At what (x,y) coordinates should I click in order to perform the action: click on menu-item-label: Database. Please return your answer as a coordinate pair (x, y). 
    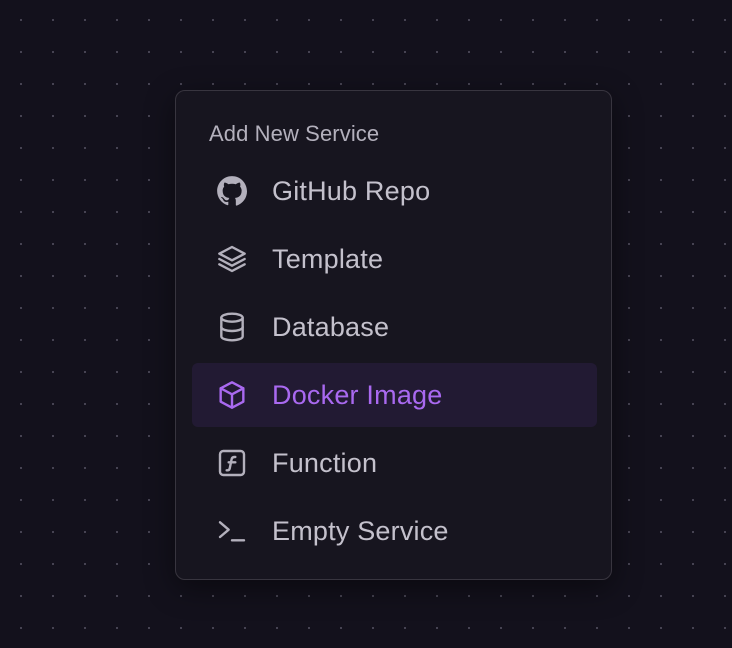
    Looking at the image, I should click on (331, 326).